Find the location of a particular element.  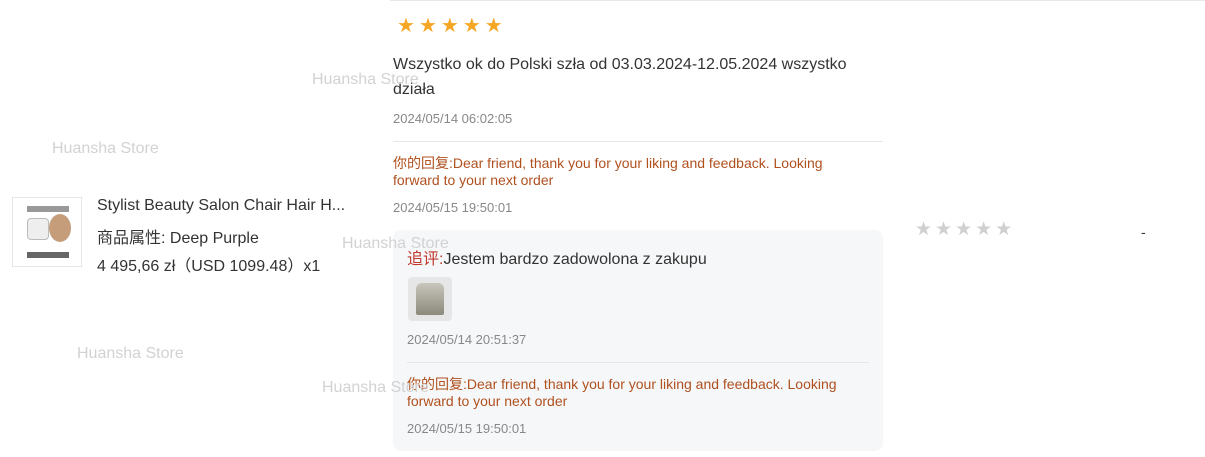

photo-content is located at coordinates (430, 299).